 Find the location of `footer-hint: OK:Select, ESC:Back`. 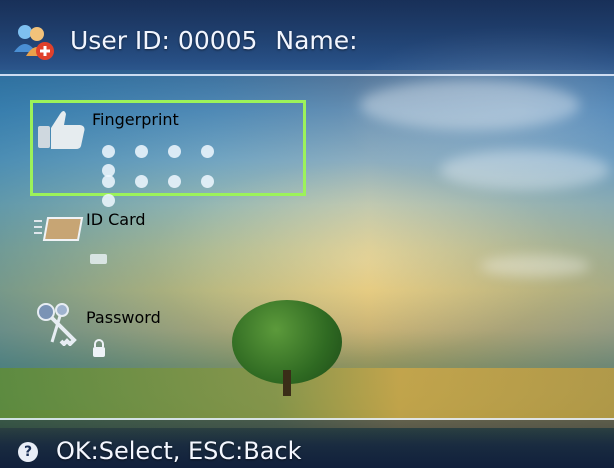

footer-hint: OK:Select, ESC:Back is located at coordinates (179, 451).